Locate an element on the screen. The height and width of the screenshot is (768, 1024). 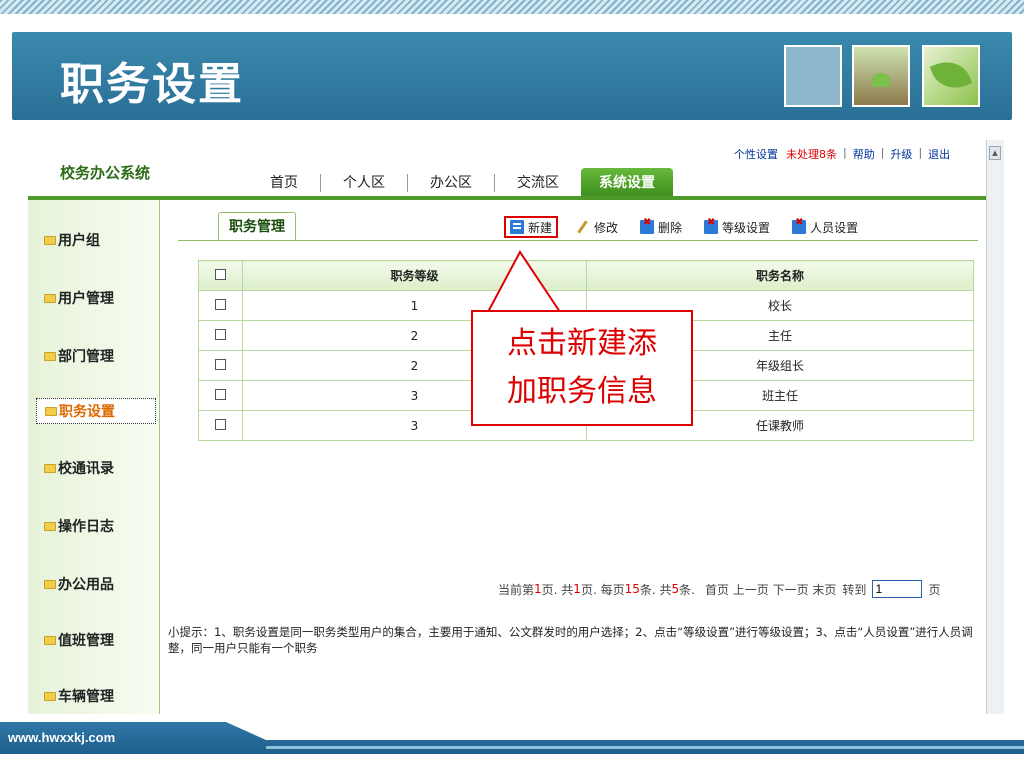
callout-box: 点击新建添 加职务信息 is located at coordinates (582, 368).